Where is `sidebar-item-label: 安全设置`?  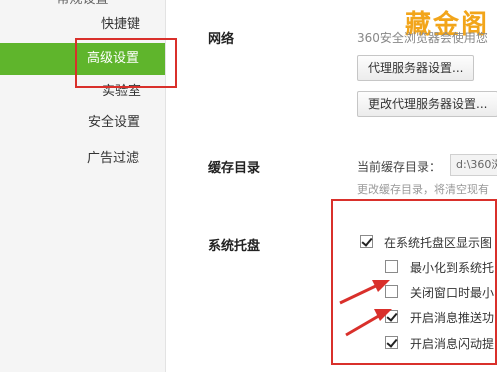 sidebar-item-label: 安全设置 is located at coordinates (114, 122).